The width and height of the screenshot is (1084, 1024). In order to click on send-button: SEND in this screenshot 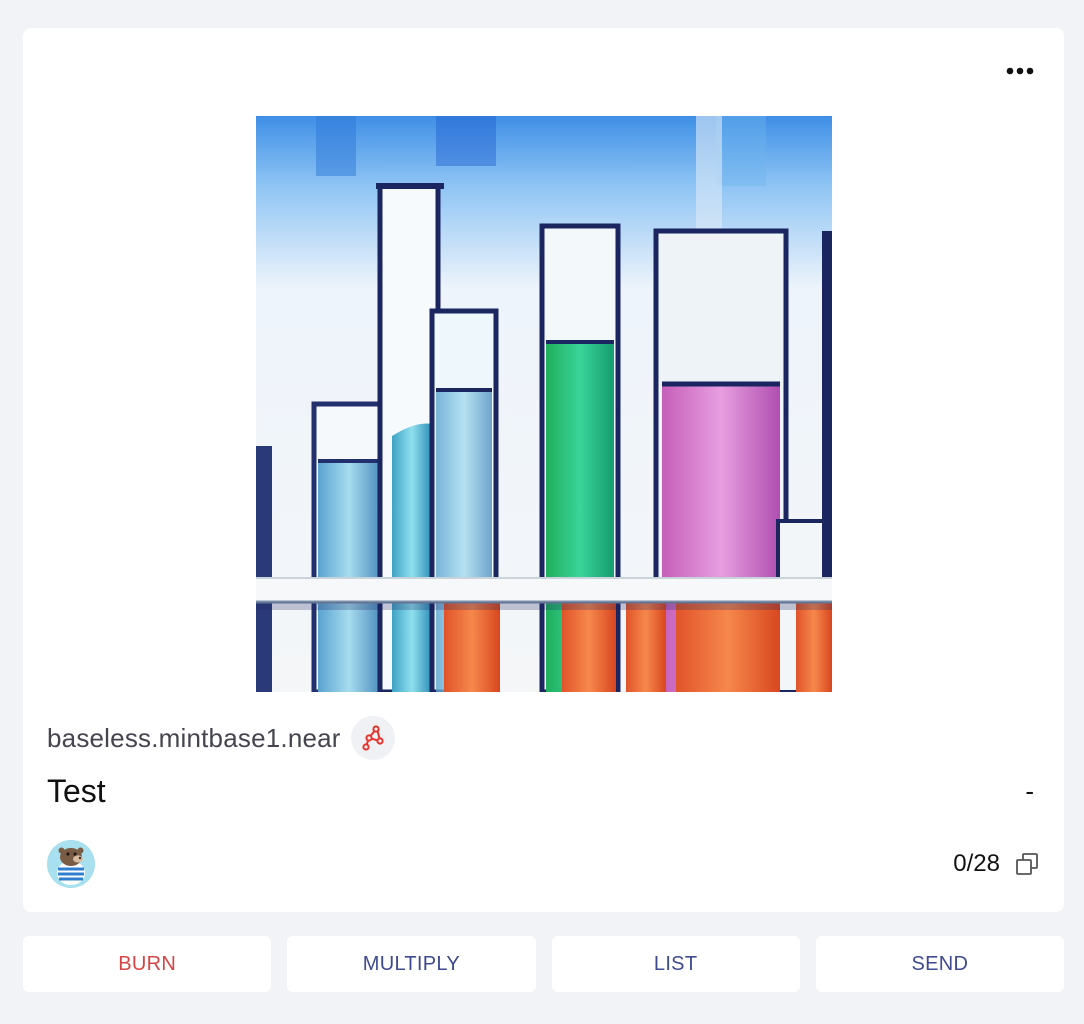, I will do `click(939, 964)`.